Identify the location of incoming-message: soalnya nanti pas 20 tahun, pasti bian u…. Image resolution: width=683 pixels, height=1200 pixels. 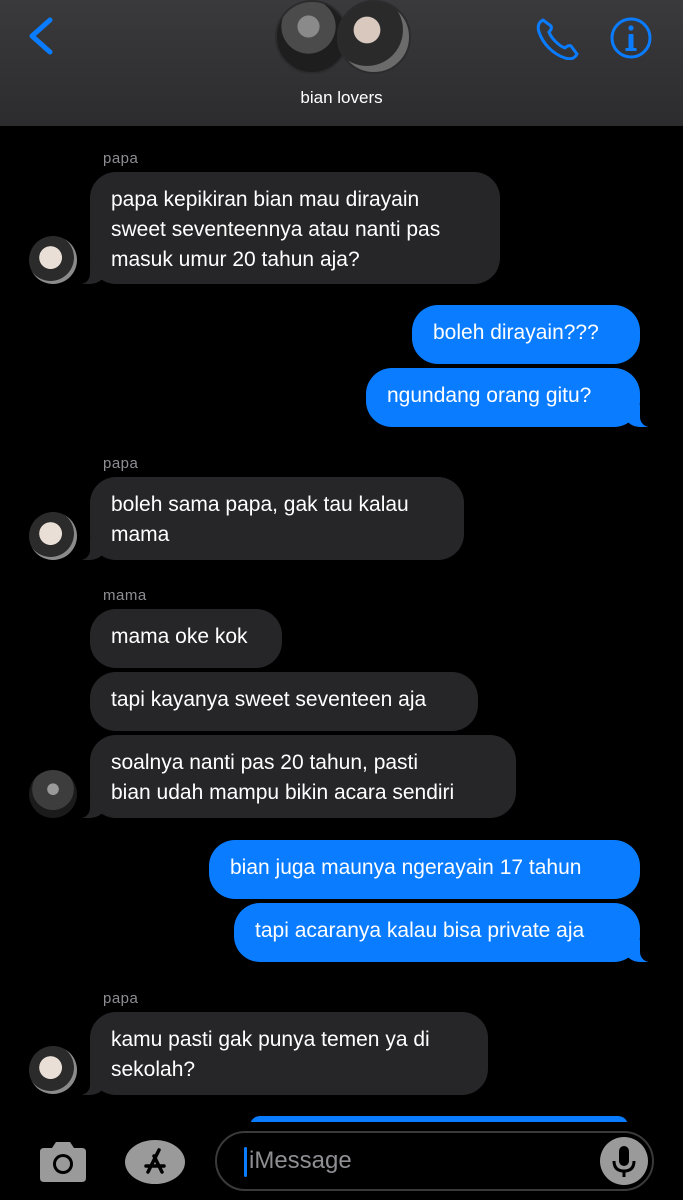
(293, 776).